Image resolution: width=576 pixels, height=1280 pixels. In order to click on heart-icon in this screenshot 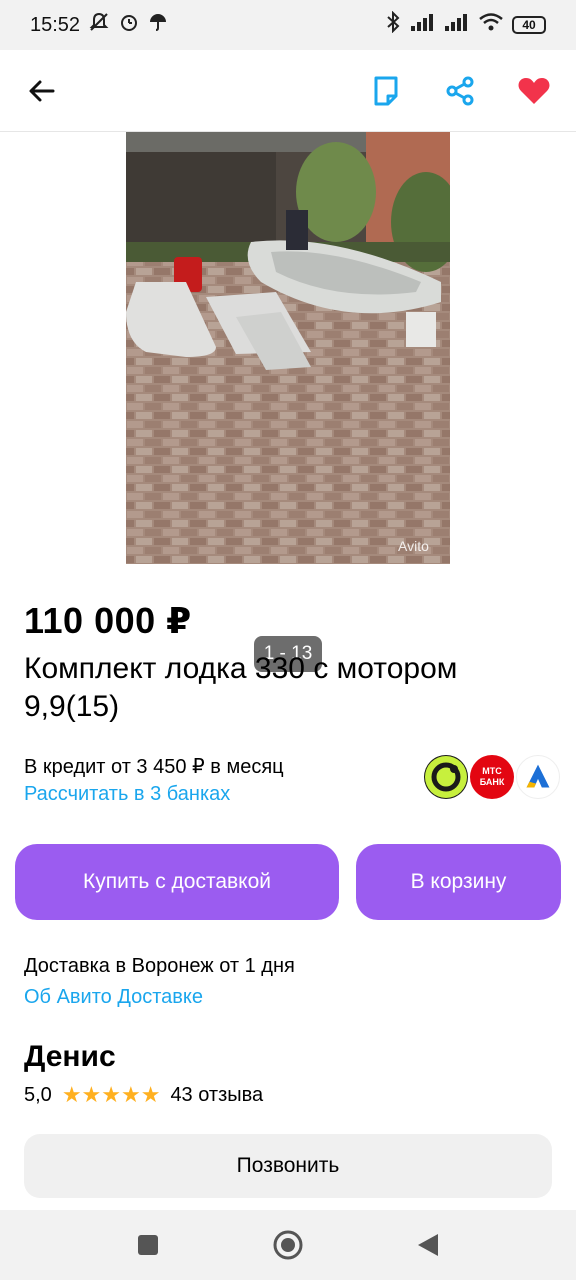, I will do `click(534, 90)`.